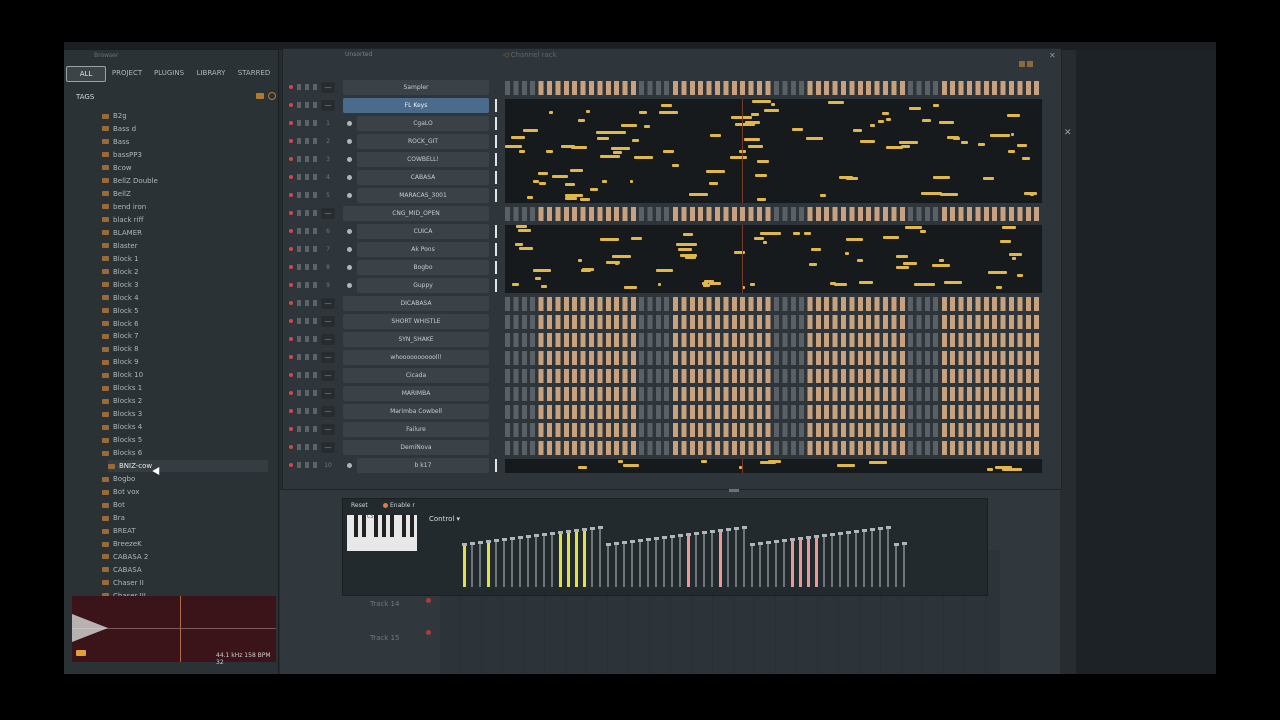 The image size is (1280, 720). What do you see at coordinates (120, 336) in the screenshot?
I see `browser-item: Block 7` at bounding box center [120, 336].